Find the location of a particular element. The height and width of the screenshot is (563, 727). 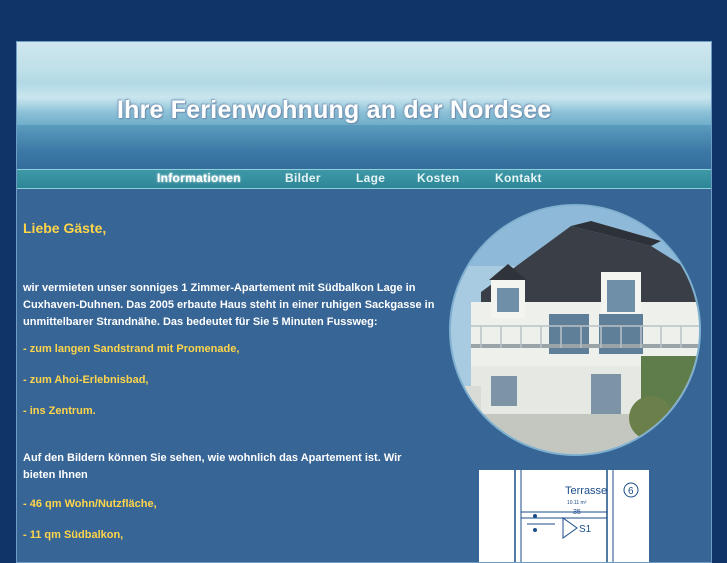

nav-item-kontakt: Kontakt is located at coordinates (518, 178).